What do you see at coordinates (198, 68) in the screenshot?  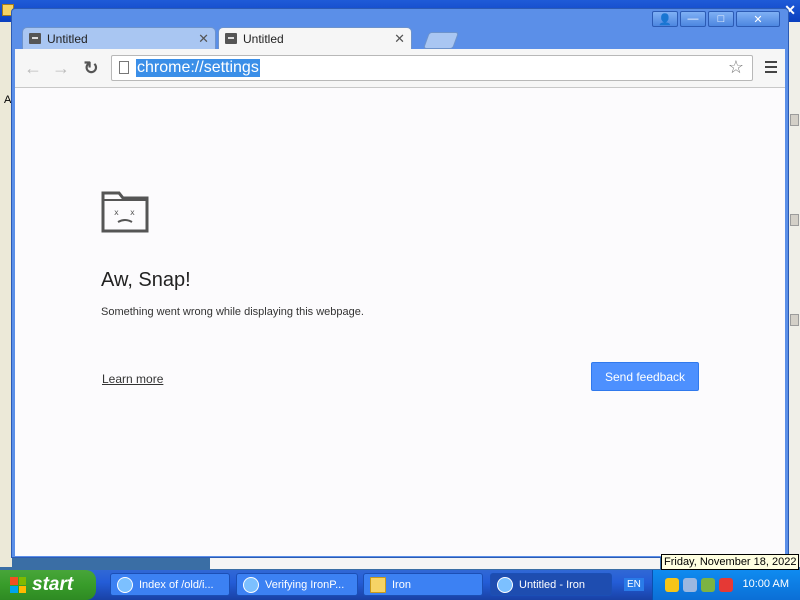 I see `address-text: chrome://settings` at bounding box center [198, 68].